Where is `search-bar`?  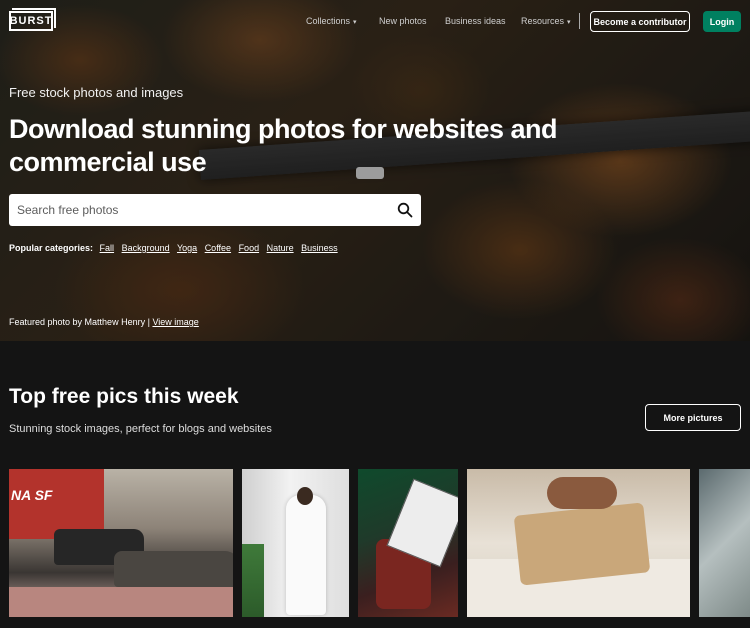 search-bar is located at coordinates (215, 210).